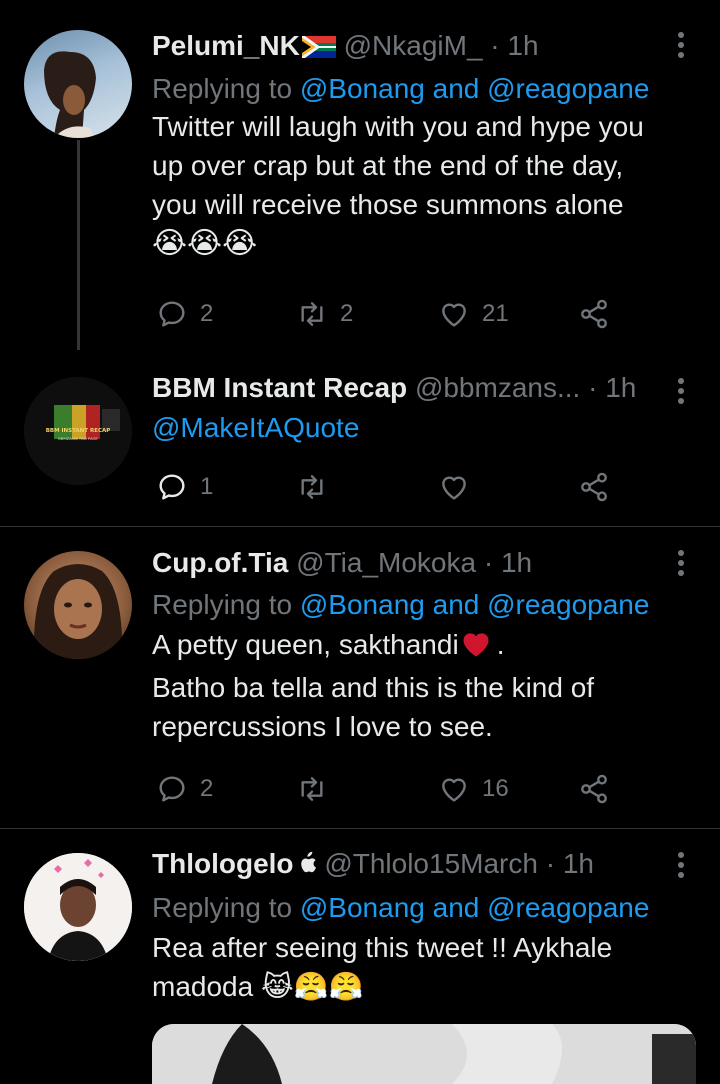 The width and height of the screenshot is (720, 1084). Describe the element at coordinates (203, 986) in the screenshot. I see `text-span: madoda` at that location.